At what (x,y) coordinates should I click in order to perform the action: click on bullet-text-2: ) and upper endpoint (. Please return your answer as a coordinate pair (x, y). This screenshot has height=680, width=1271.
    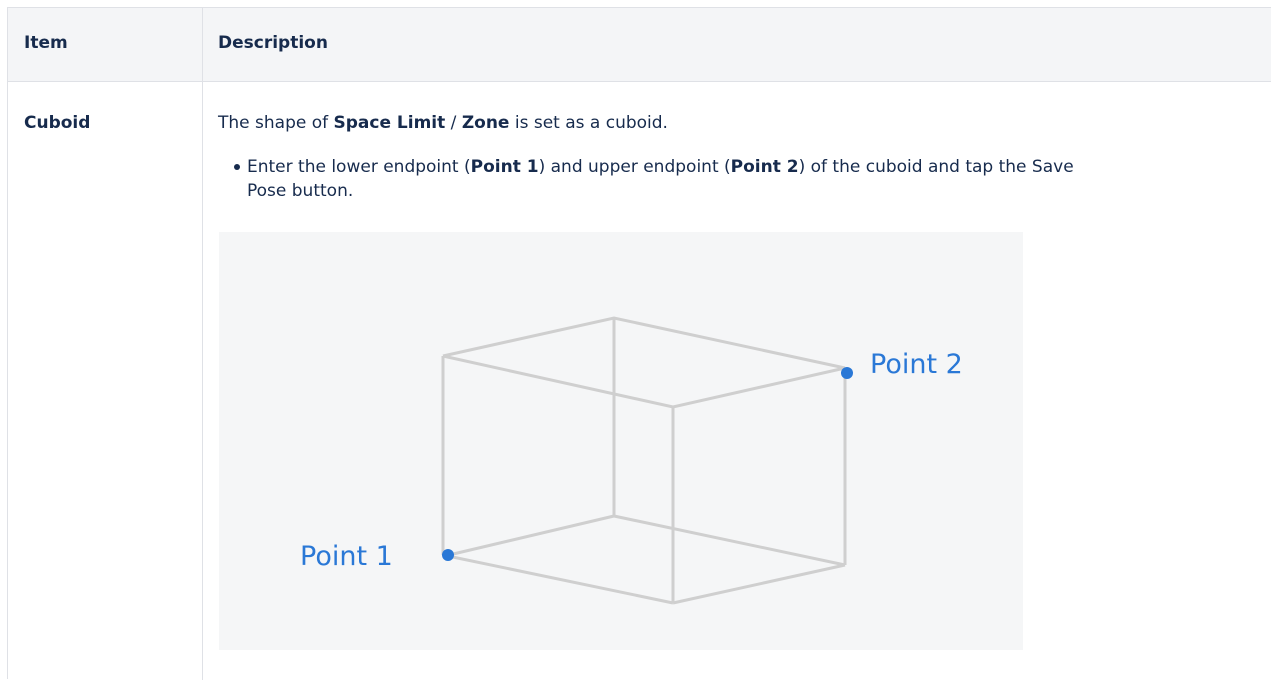
    Looking at the image, I should click on (634, 167).